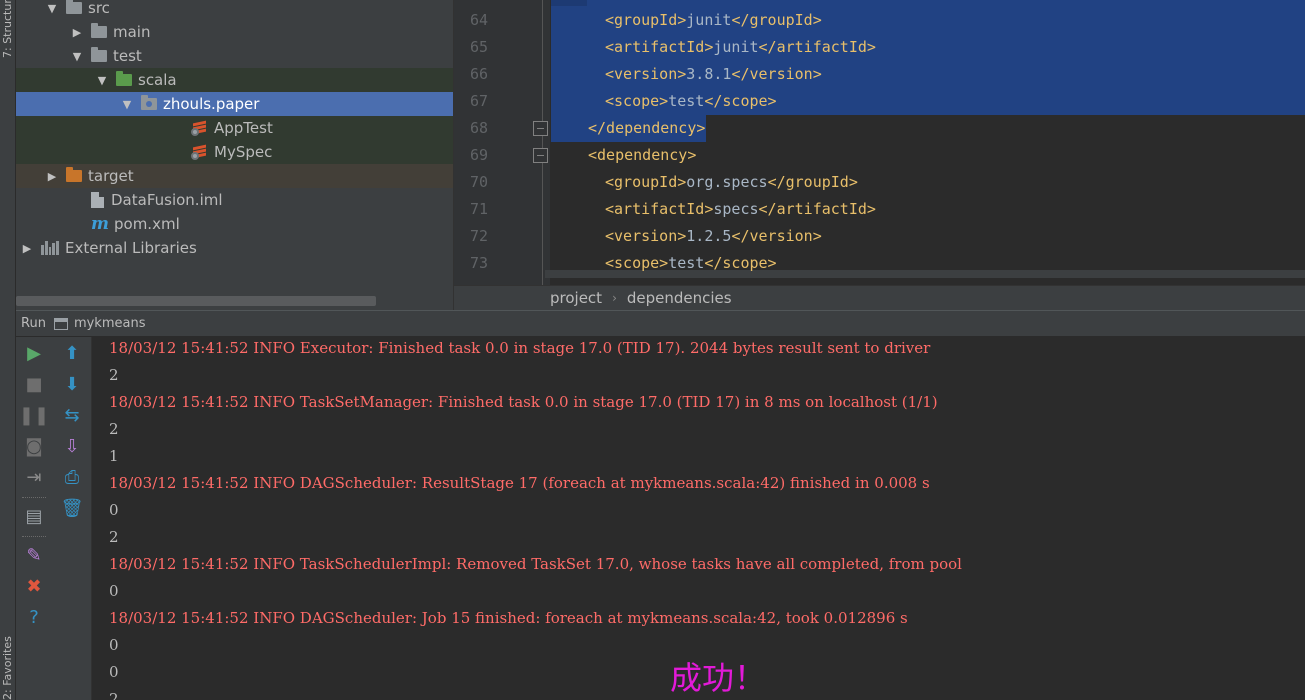 The height and width of the screenshot is (700, 1305). What do you see at coordinates (646, 128) in the screenshot?
I see `code-line: </dependency>` at bounding box center [646, 128].